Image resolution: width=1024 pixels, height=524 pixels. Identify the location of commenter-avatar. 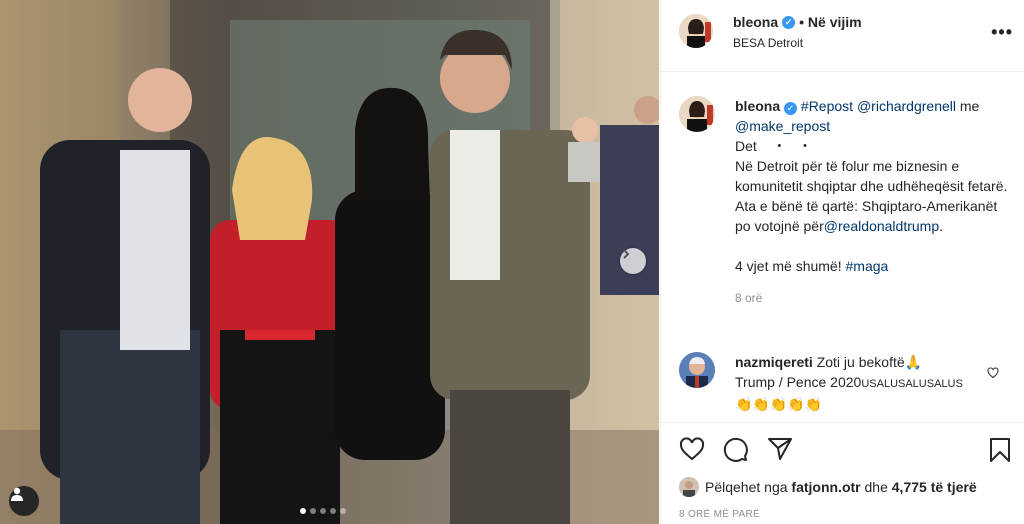
(697, 370).